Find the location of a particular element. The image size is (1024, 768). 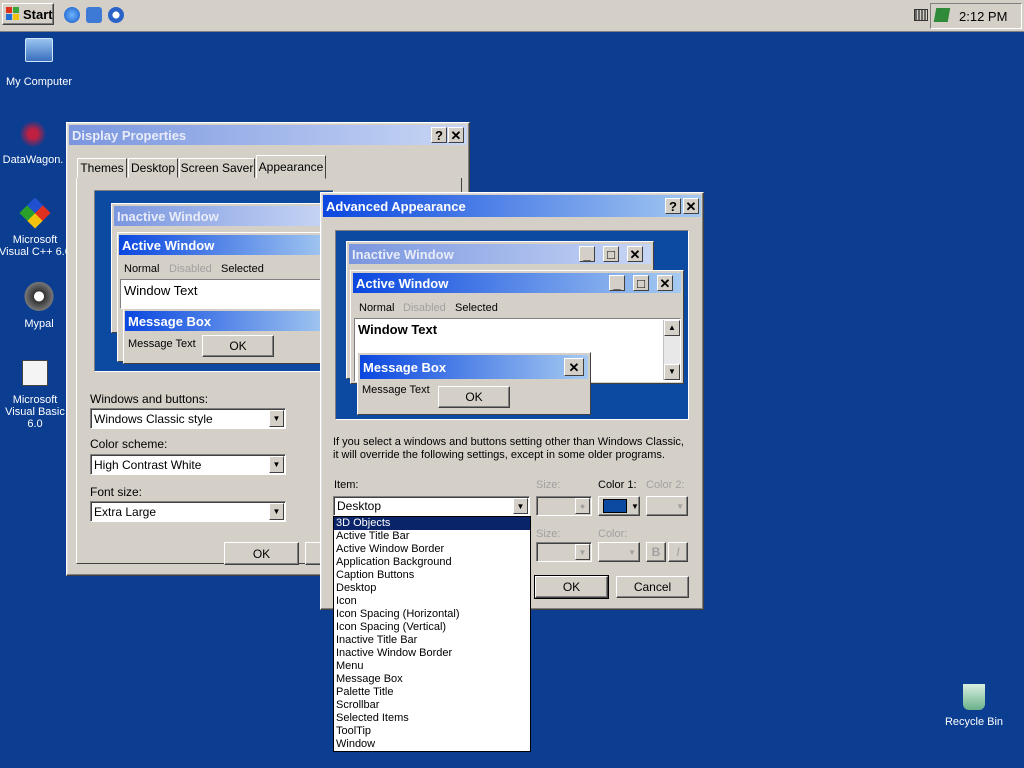

computer-icon is located at coordinates (39, 50).